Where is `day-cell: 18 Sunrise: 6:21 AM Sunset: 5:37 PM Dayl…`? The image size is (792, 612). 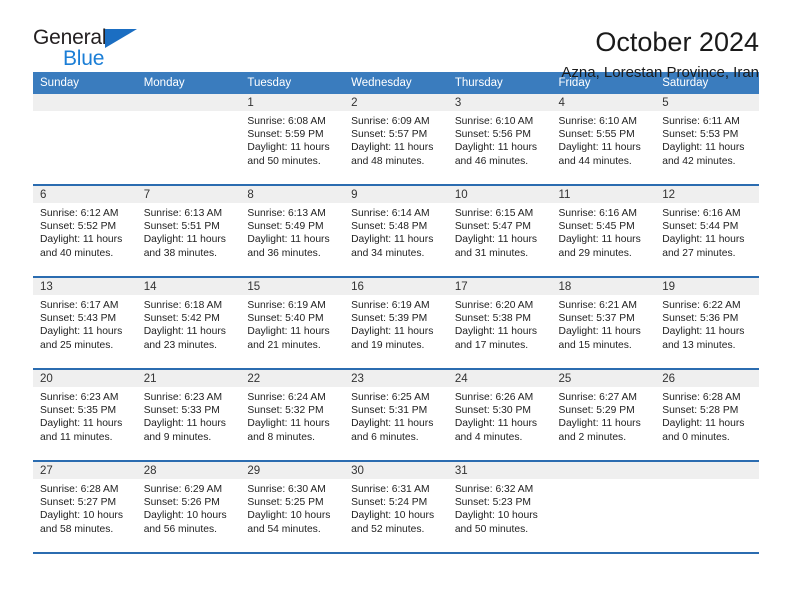
day-cell: 18 Sunrise: 6:21 AM Sunset: 5:37 PM Dayl… is located at coordinates (603, 323).